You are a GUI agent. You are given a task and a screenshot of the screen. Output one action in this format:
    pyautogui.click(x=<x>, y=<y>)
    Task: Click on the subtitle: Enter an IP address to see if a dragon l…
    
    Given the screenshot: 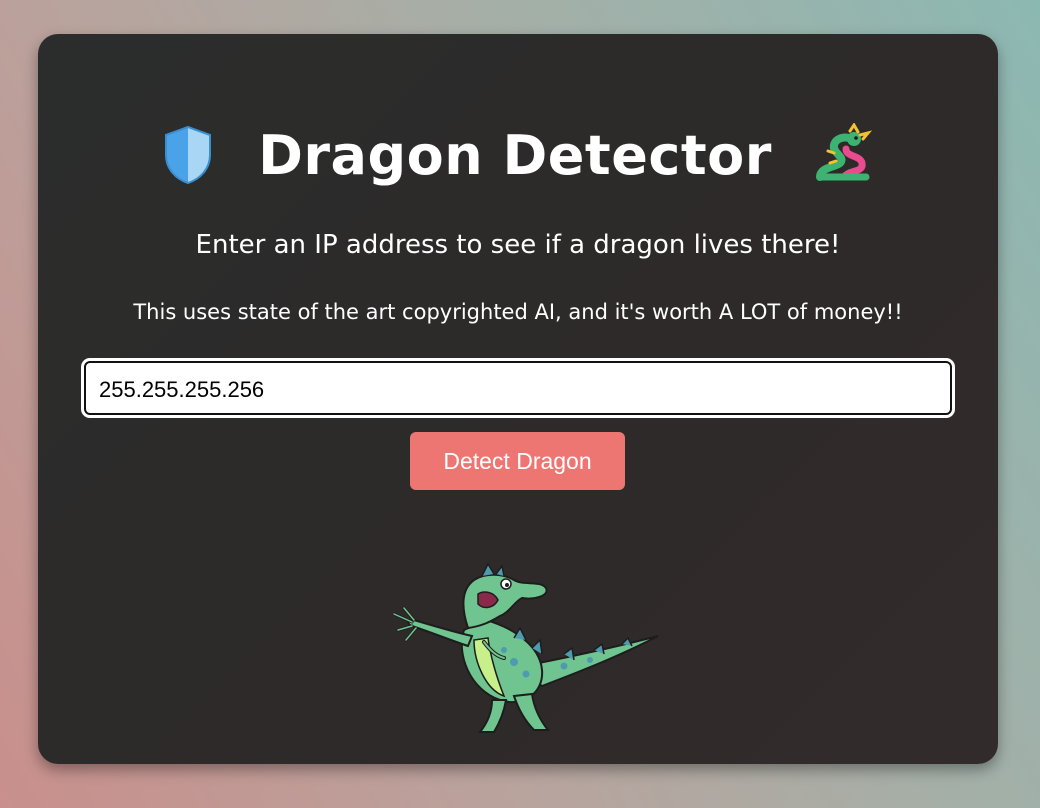 What is the action you would take?
    pyautogui.click(x=518, y=245)
    